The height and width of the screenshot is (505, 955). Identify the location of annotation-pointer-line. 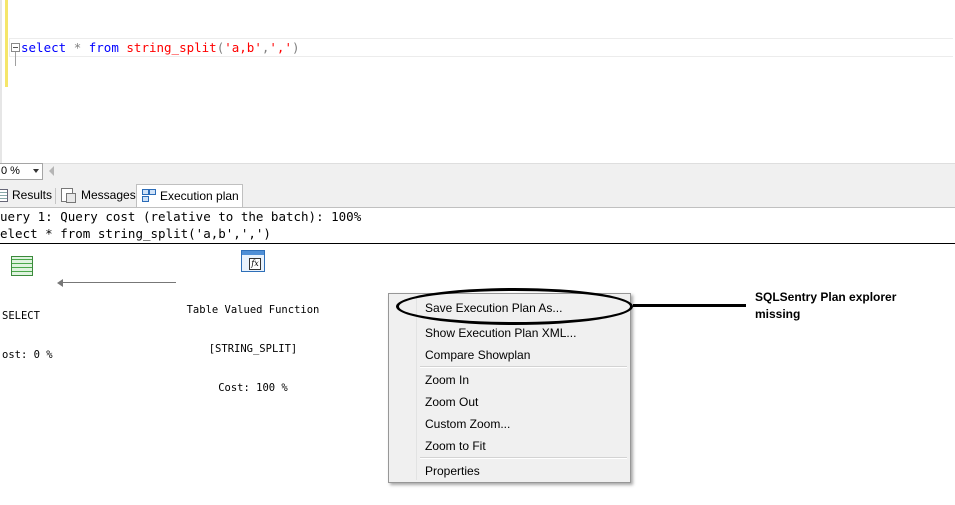
(689, 305).